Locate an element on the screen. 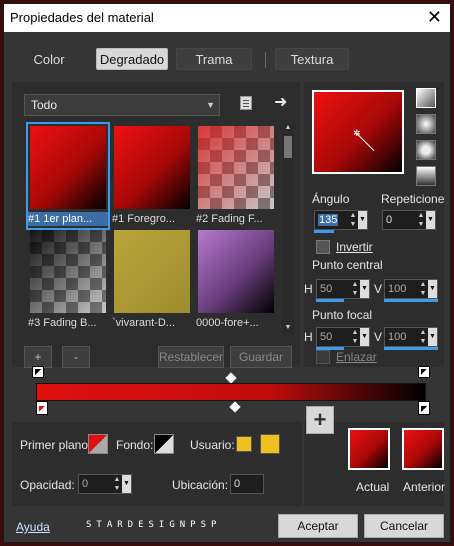 The width and height of the screenshot is (454, 546). arrow-right-icon: ➜ is located at coordinates (280, 102).